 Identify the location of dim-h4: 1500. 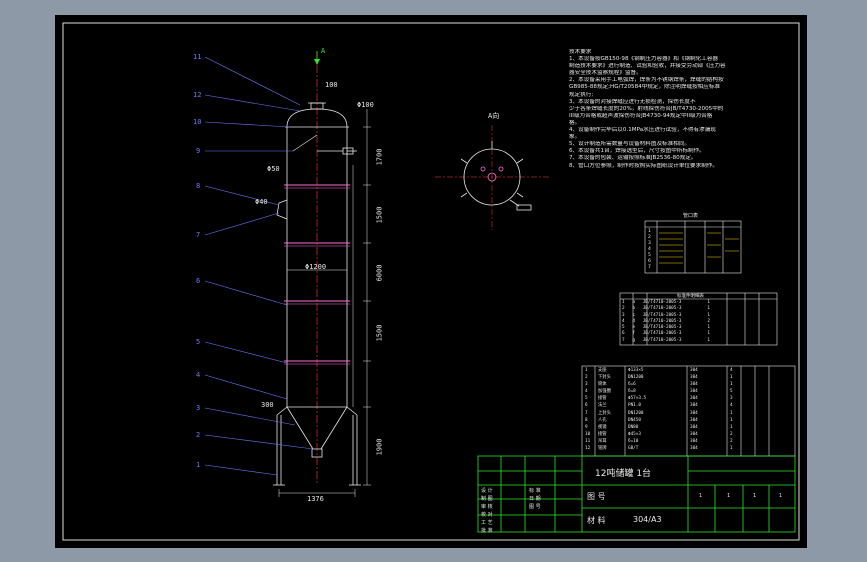
(379, 333).